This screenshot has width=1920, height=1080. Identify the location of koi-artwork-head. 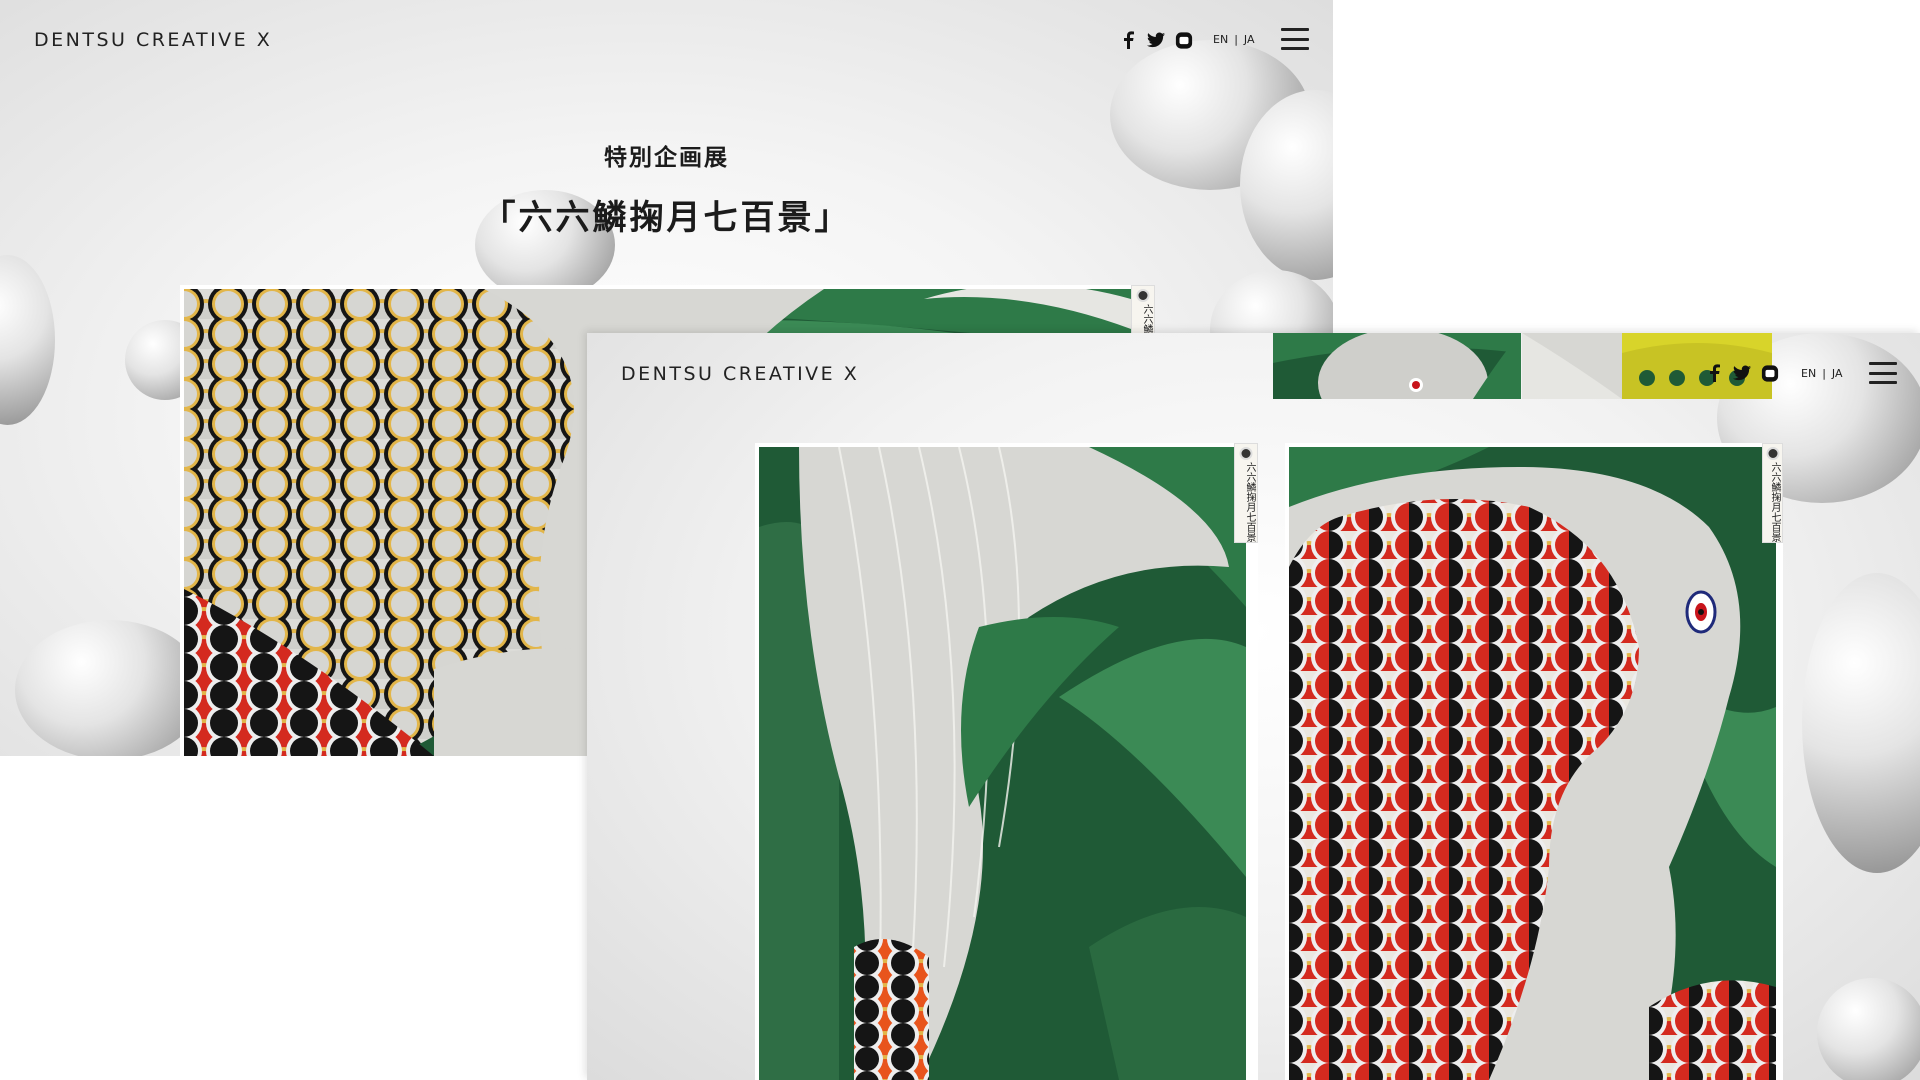
(1532, 763).